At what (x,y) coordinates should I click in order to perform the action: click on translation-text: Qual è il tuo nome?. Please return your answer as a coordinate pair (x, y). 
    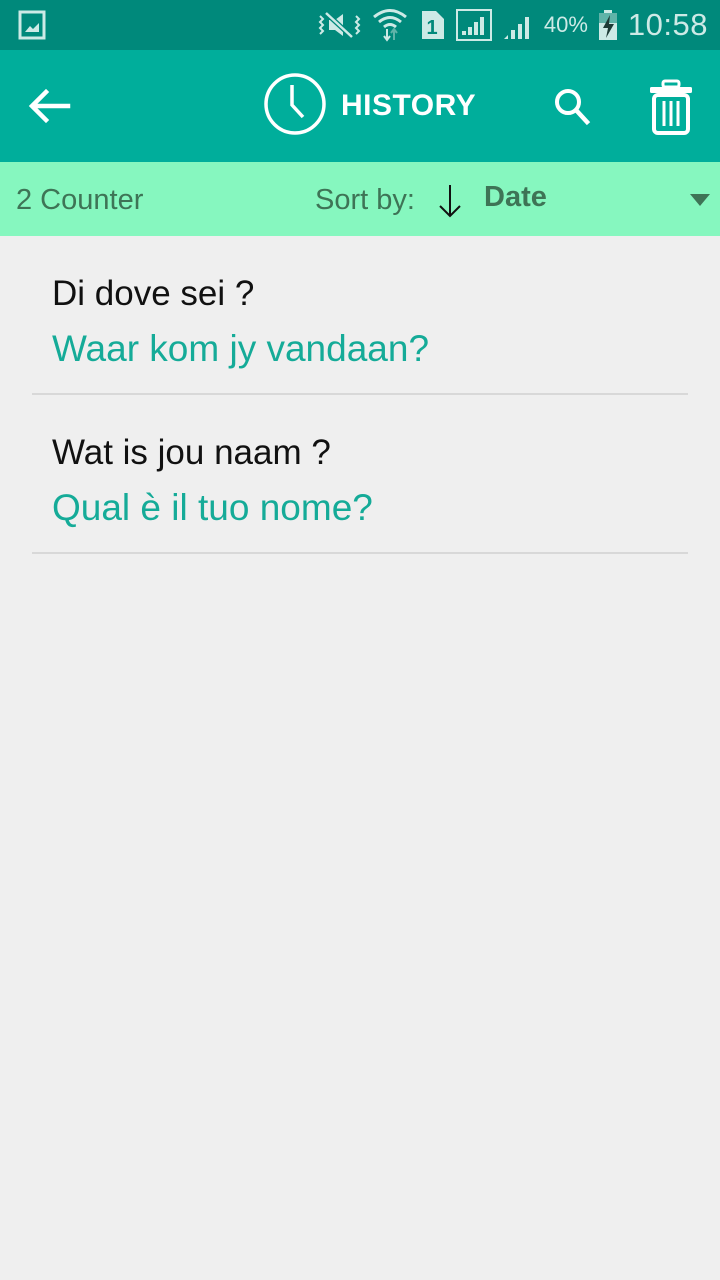
    Looking at the image, I should click on (212, 507).